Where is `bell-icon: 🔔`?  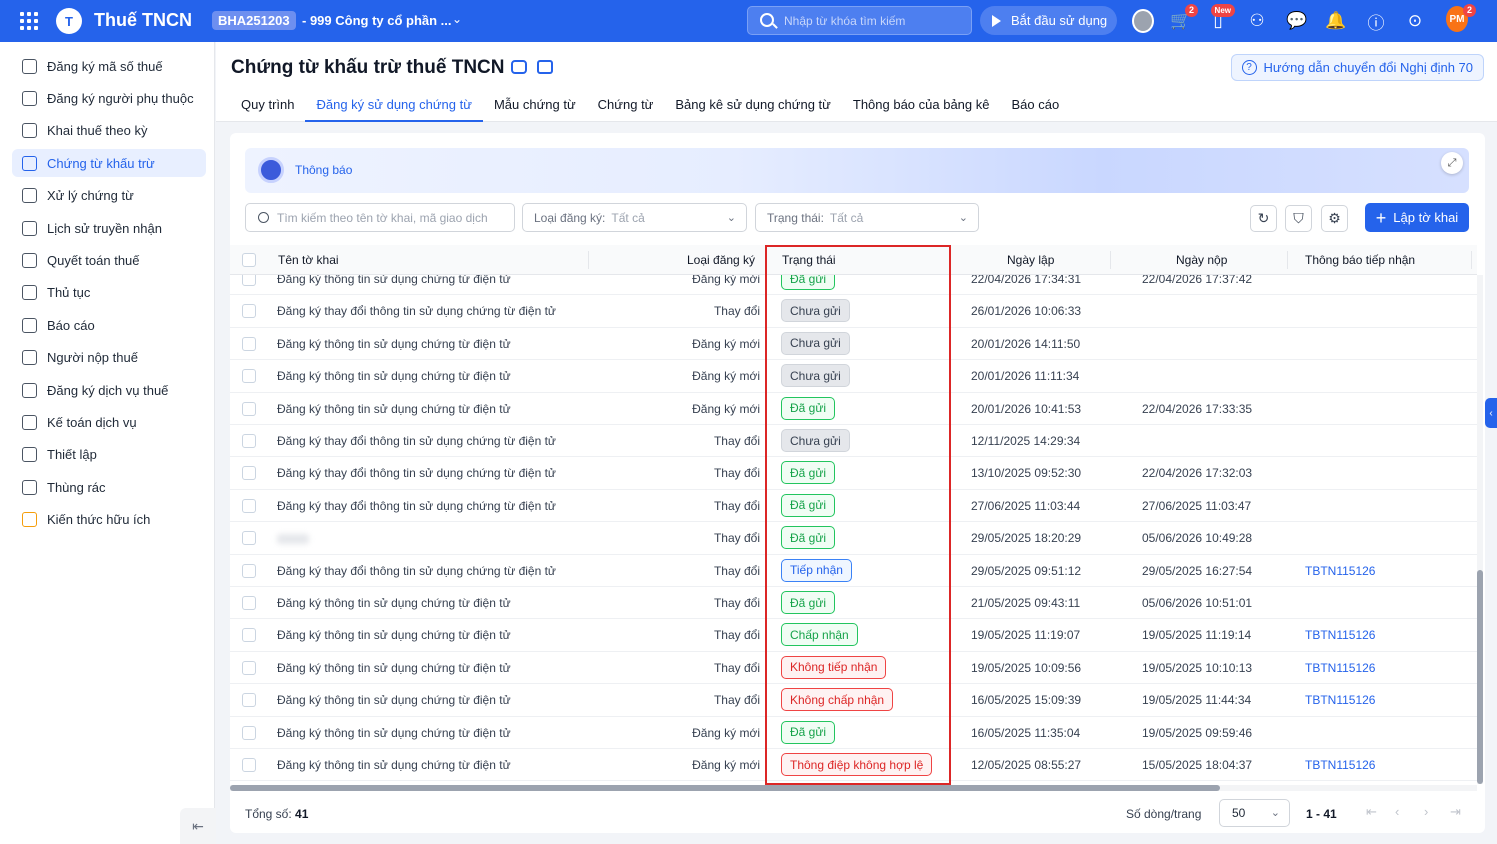 bell-icon: 🔔 is located at coordinates (1336, 21).